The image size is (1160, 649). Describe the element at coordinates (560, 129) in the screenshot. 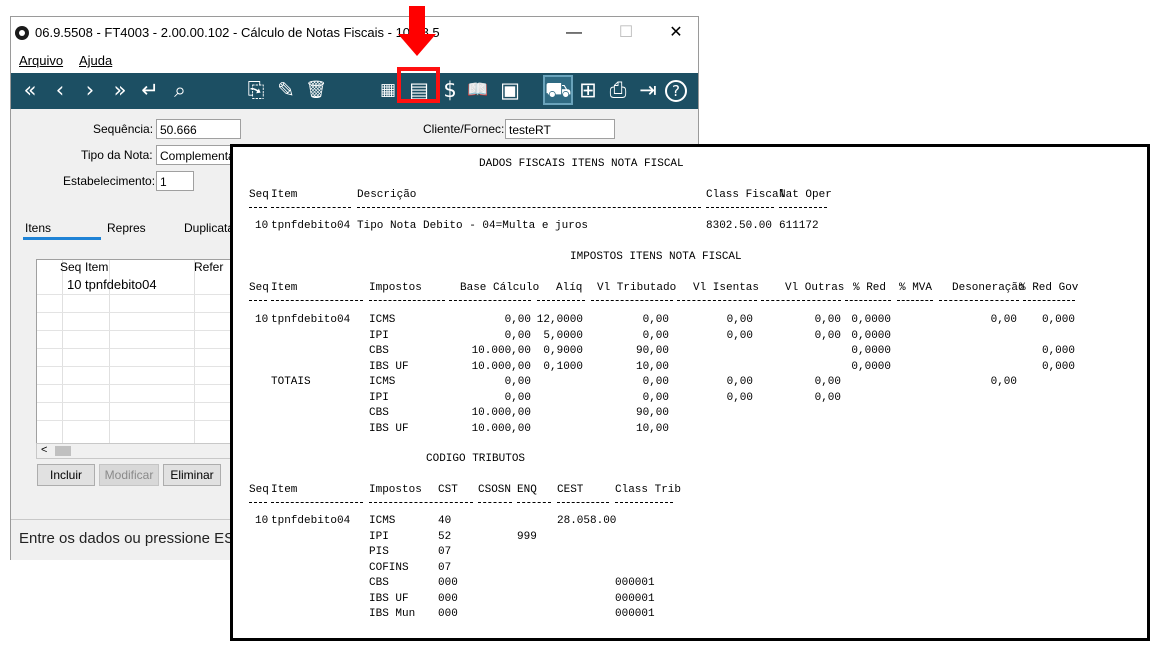

I see `cliente-field: testeRT` at that location.